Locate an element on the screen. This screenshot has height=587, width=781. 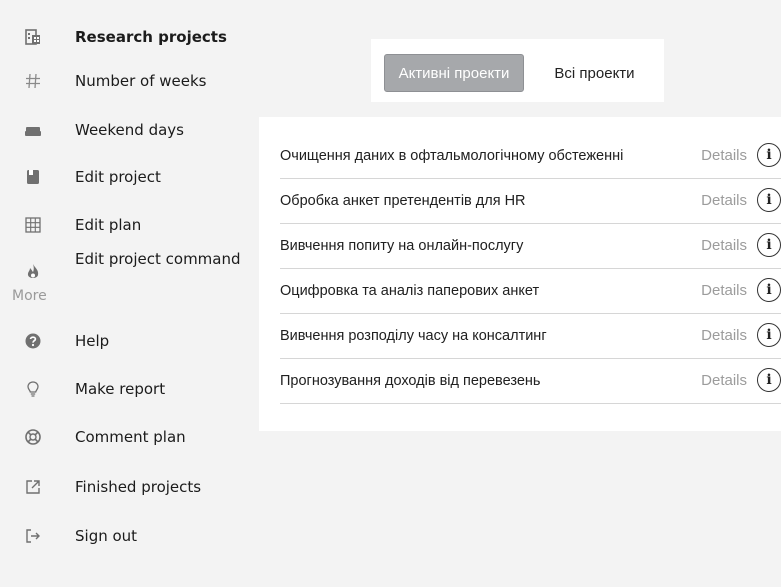
sign-out-icon is located at coordinates (33, 536).